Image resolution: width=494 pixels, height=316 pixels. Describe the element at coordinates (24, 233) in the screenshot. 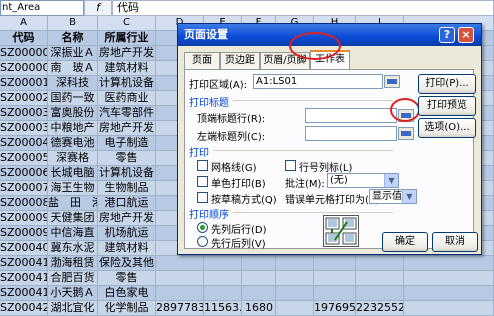

I see `table-cell: SZ000099` at that location.